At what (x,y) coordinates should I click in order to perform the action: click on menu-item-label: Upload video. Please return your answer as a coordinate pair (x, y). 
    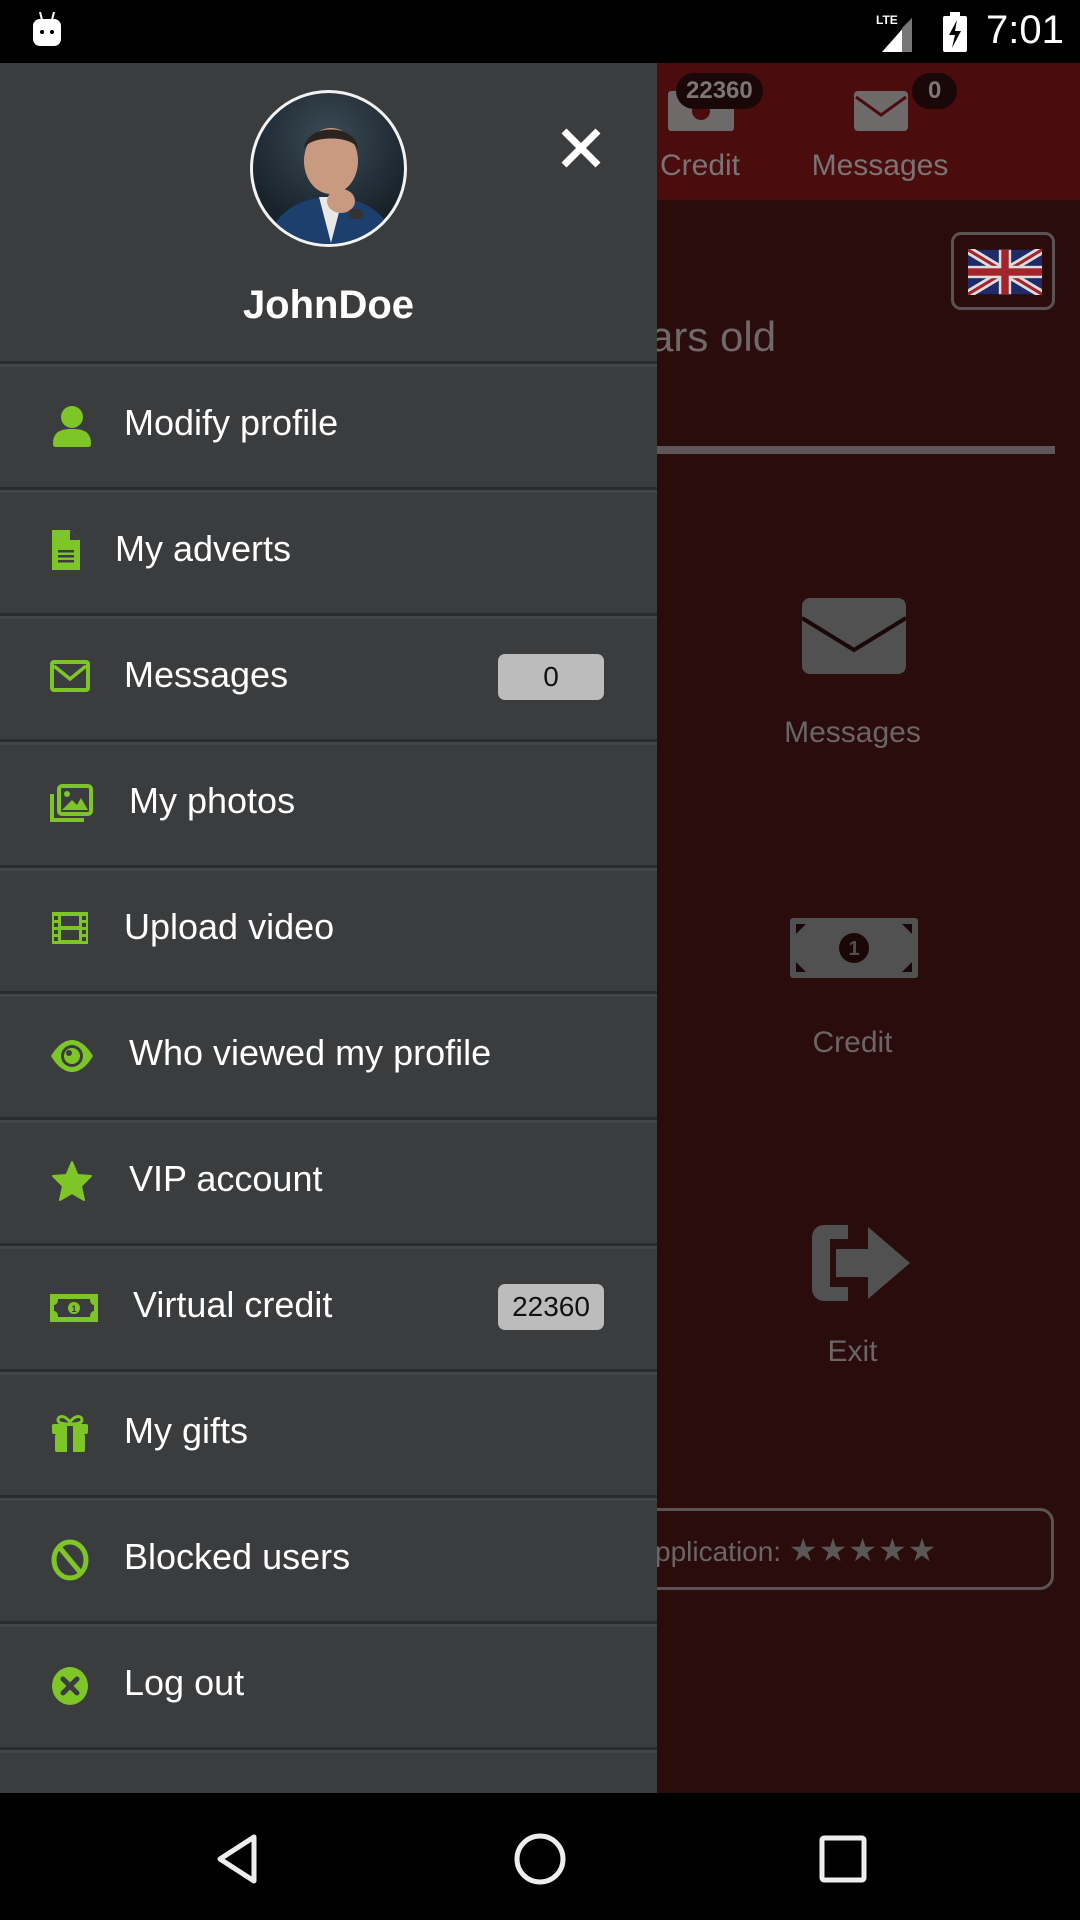
    Looking at the image, I should click on (229, 926).